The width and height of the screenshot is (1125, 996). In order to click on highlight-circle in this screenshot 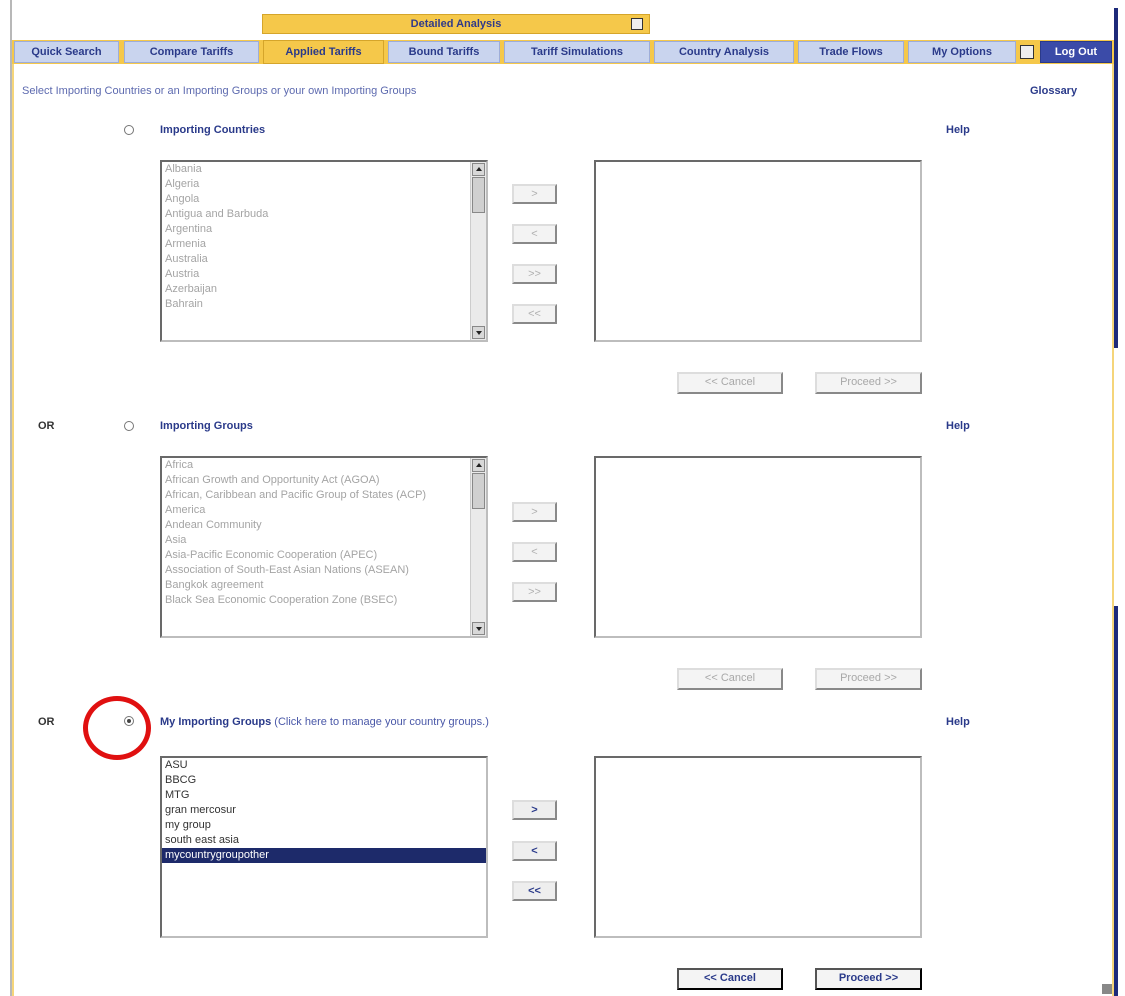, I will do `click(117, 728)`.